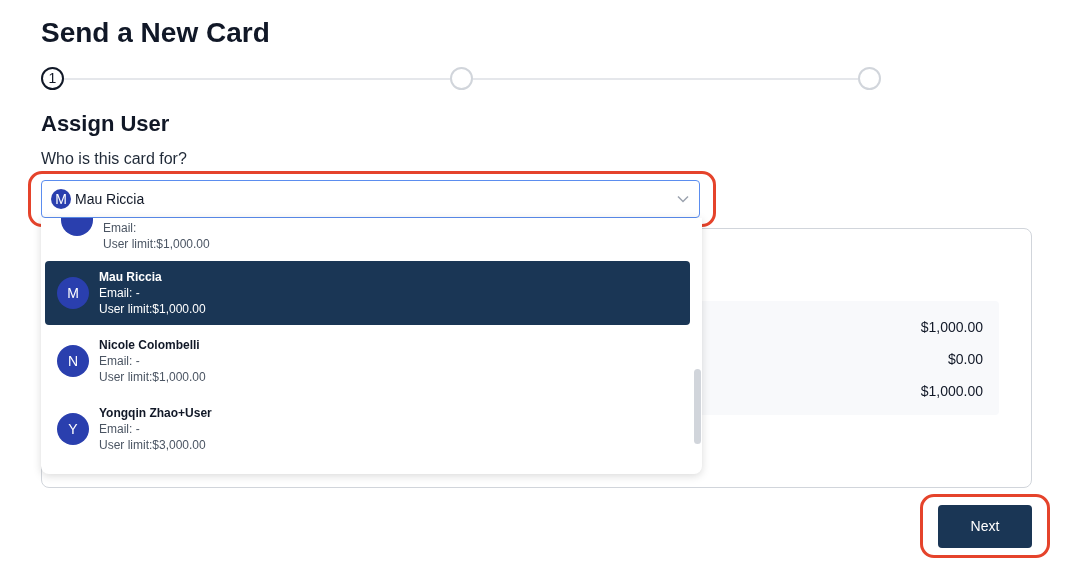 This screenshot has width=1068, height=582. Describe the element at coordinates (73, 429) in the screenshot. I see `avatar-icon: Y` at that location.